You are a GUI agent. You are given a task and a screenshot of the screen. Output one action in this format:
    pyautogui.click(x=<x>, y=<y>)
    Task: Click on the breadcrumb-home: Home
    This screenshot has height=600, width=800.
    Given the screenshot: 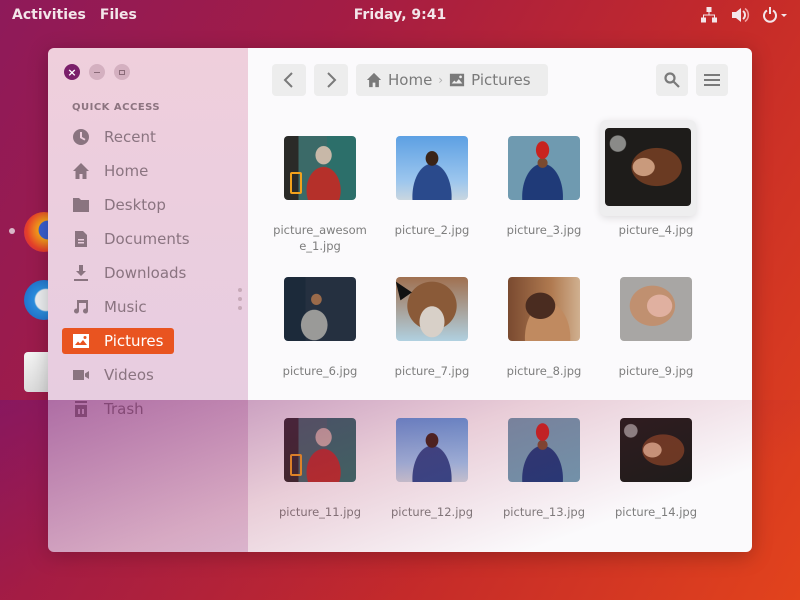 What is the action you would take?
    pyautogui.click(x=399, y=80)
    